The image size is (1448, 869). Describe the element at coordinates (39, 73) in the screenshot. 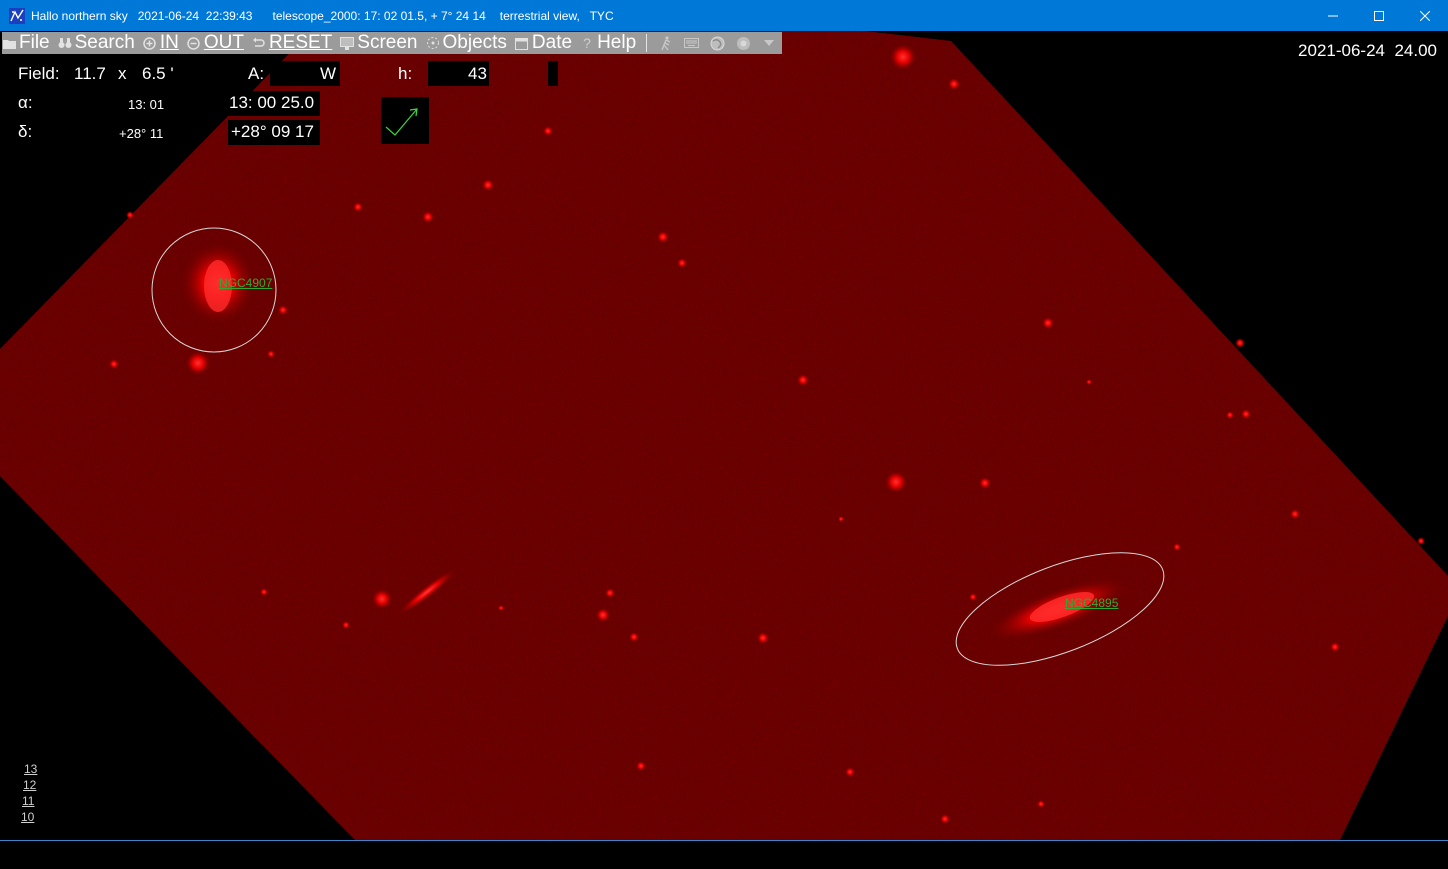

I see `field-label: Field:` at that location.